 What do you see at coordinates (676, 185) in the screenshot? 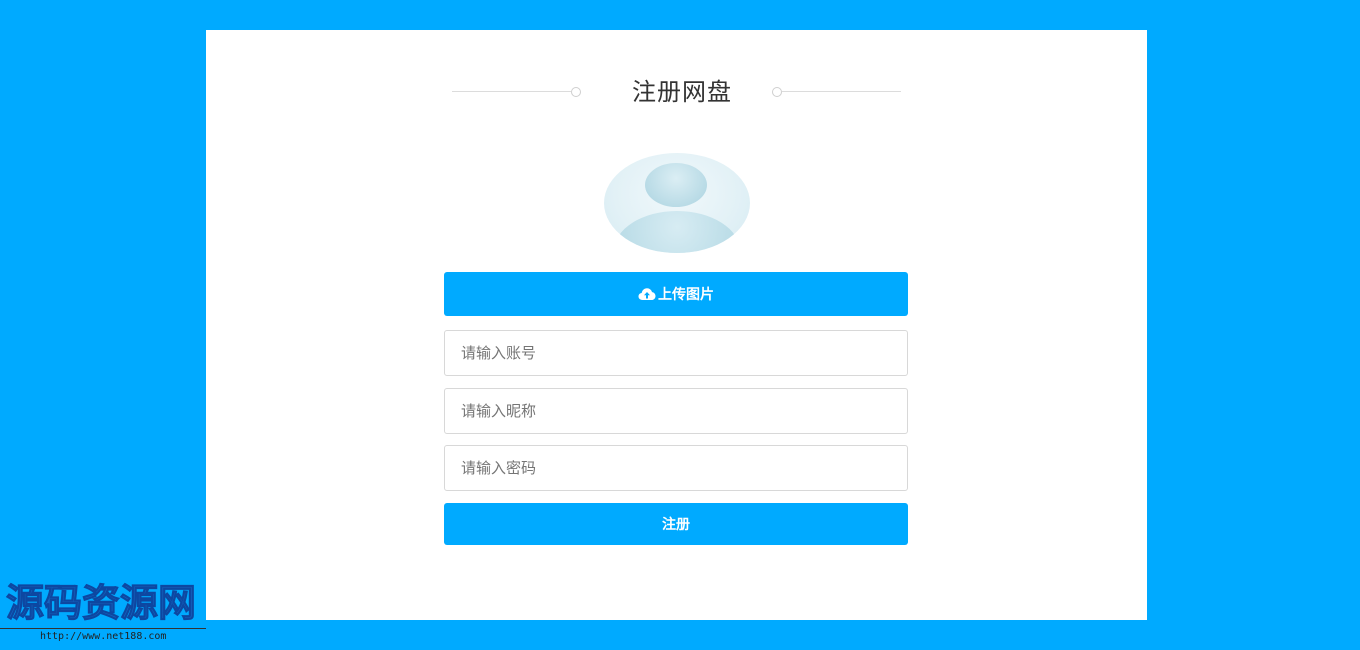
I see `avatar-head-shape` at bounding box center [676, 185].